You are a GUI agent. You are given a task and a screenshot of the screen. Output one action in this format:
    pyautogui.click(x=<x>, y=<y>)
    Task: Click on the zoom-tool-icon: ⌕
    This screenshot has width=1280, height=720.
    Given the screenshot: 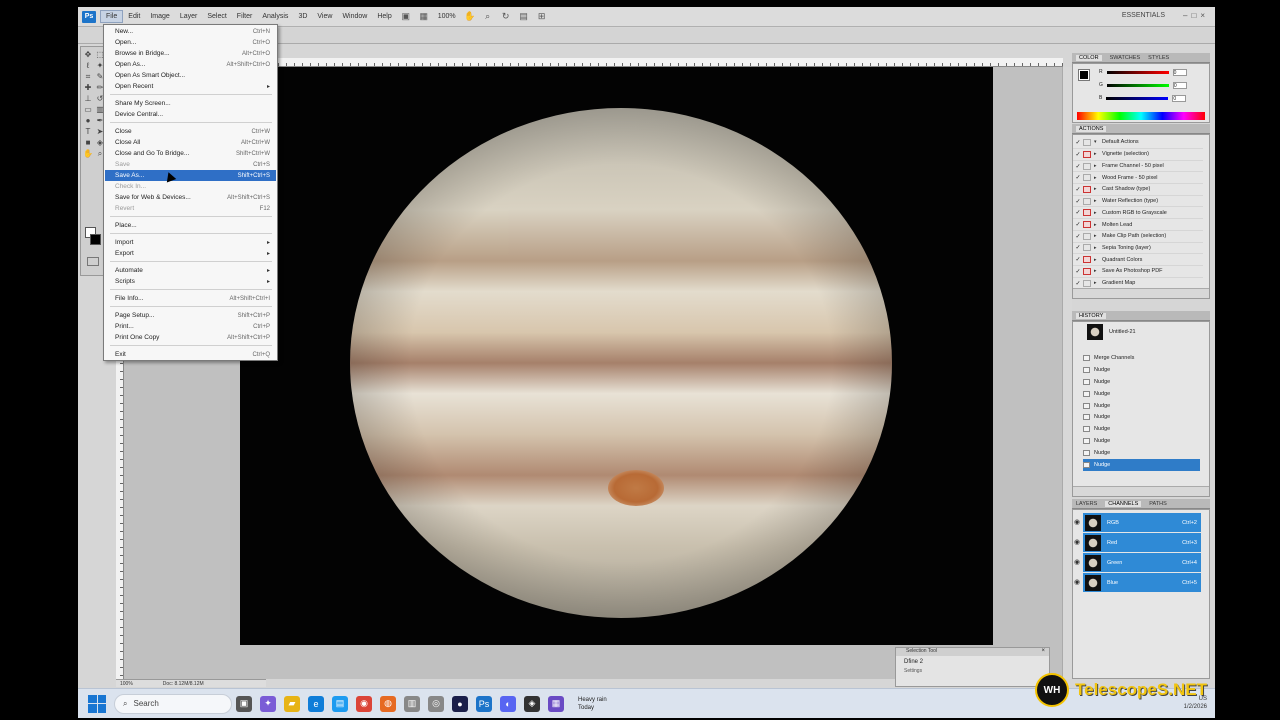 What is the action you would take?
    pyautogui.click(x=488, y=16)
    